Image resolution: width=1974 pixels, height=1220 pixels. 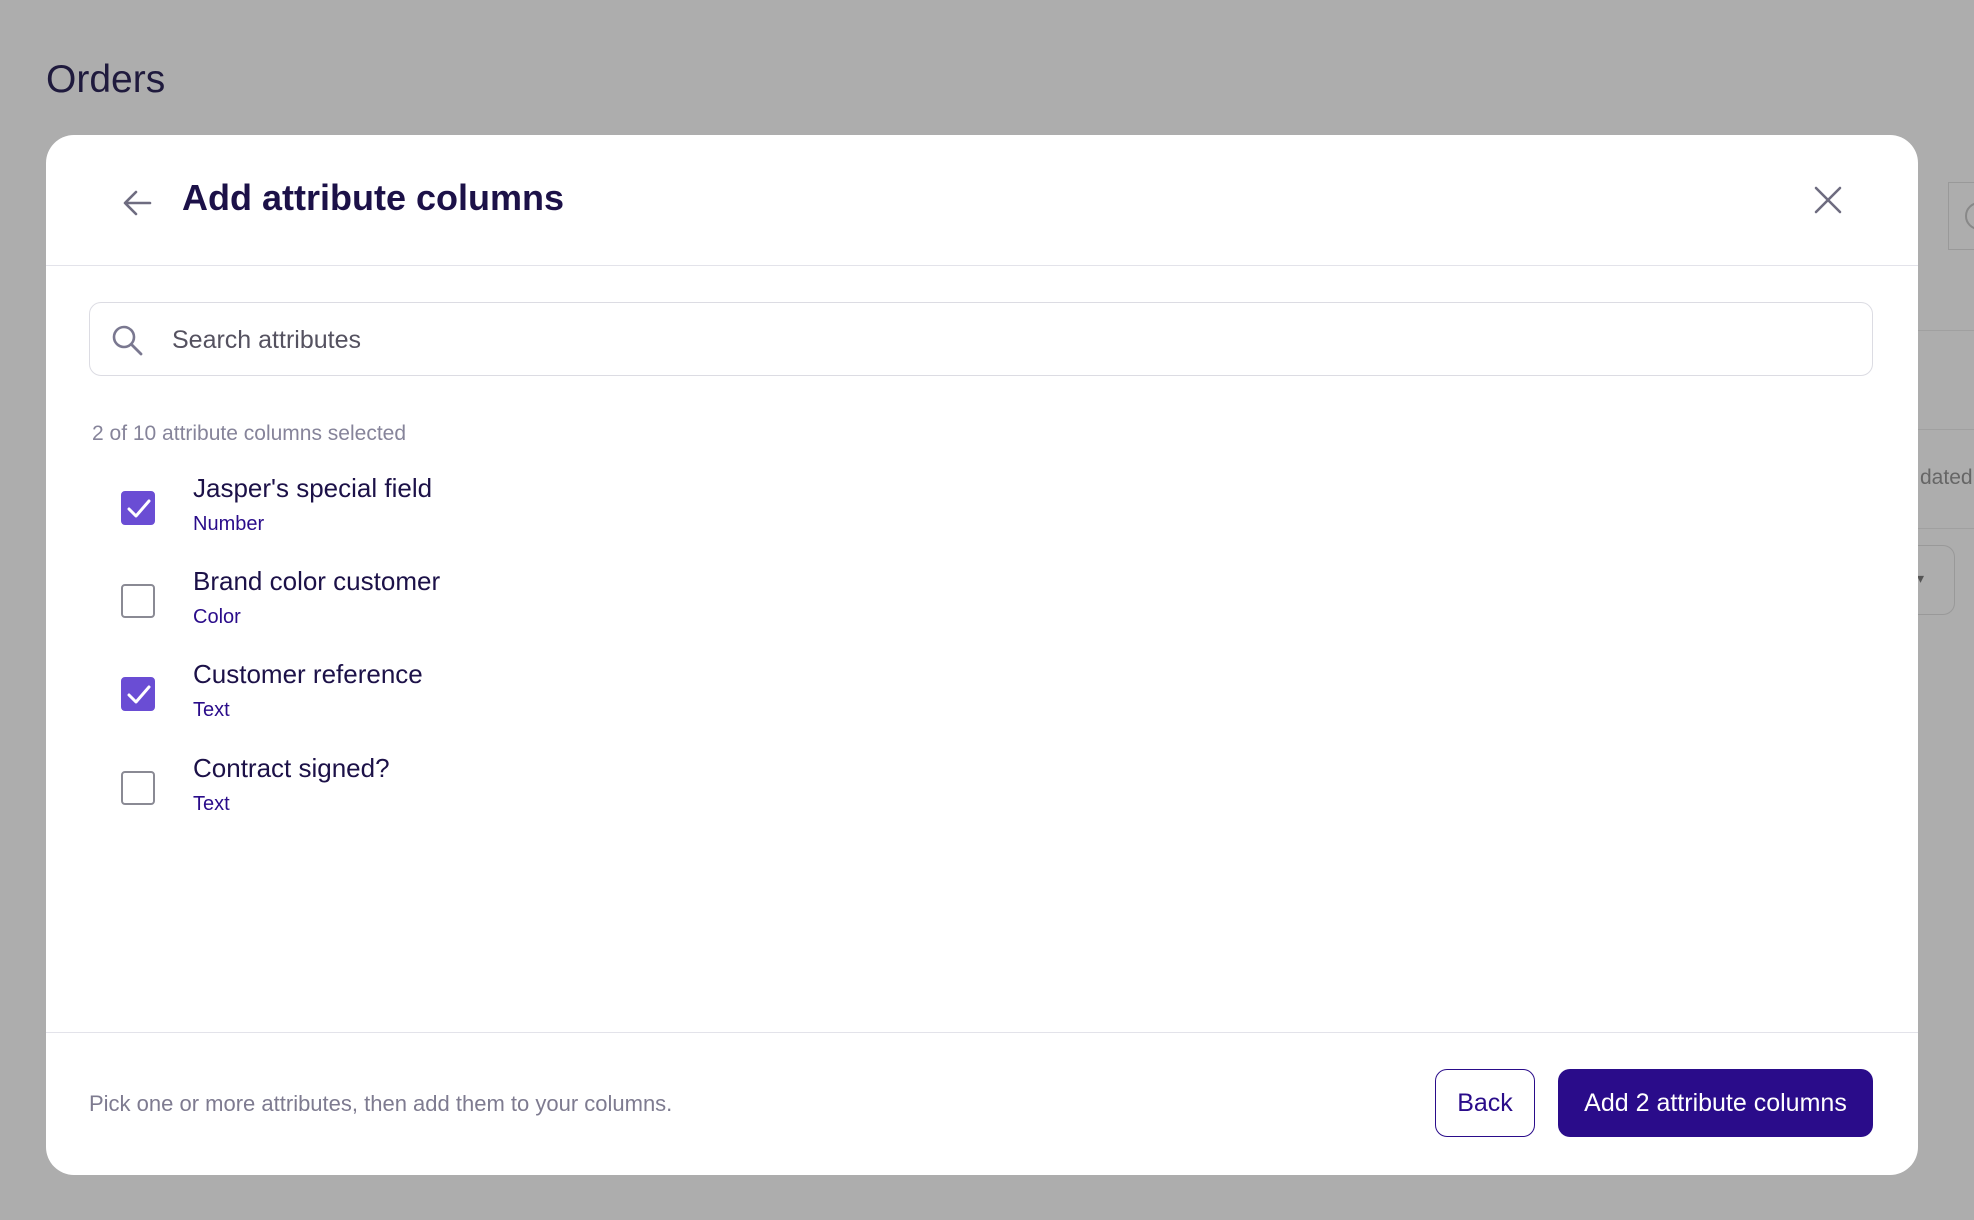 What do you see at coordinates (313, 488) in the screenshot?
I see `attribute-name: Jasper's special field` at bounding box center [313, 488].